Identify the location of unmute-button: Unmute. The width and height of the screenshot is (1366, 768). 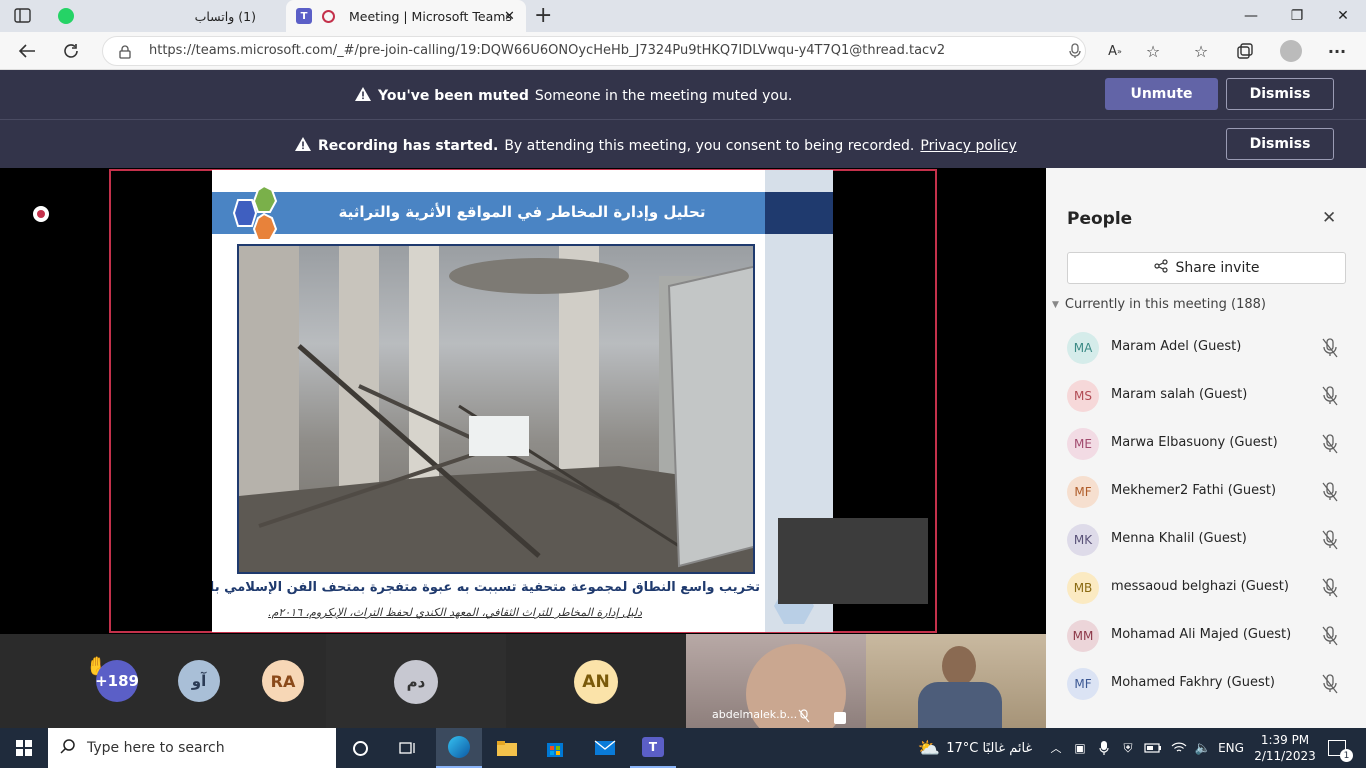
(1161, 94).